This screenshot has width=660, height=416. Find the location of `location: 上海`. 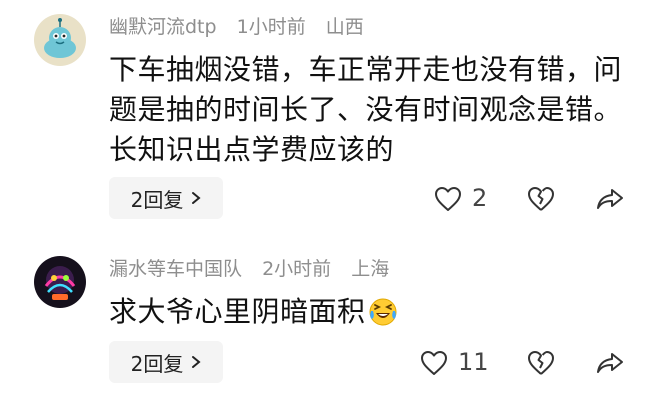

location: 上海 is located at coordinates (370, 269).